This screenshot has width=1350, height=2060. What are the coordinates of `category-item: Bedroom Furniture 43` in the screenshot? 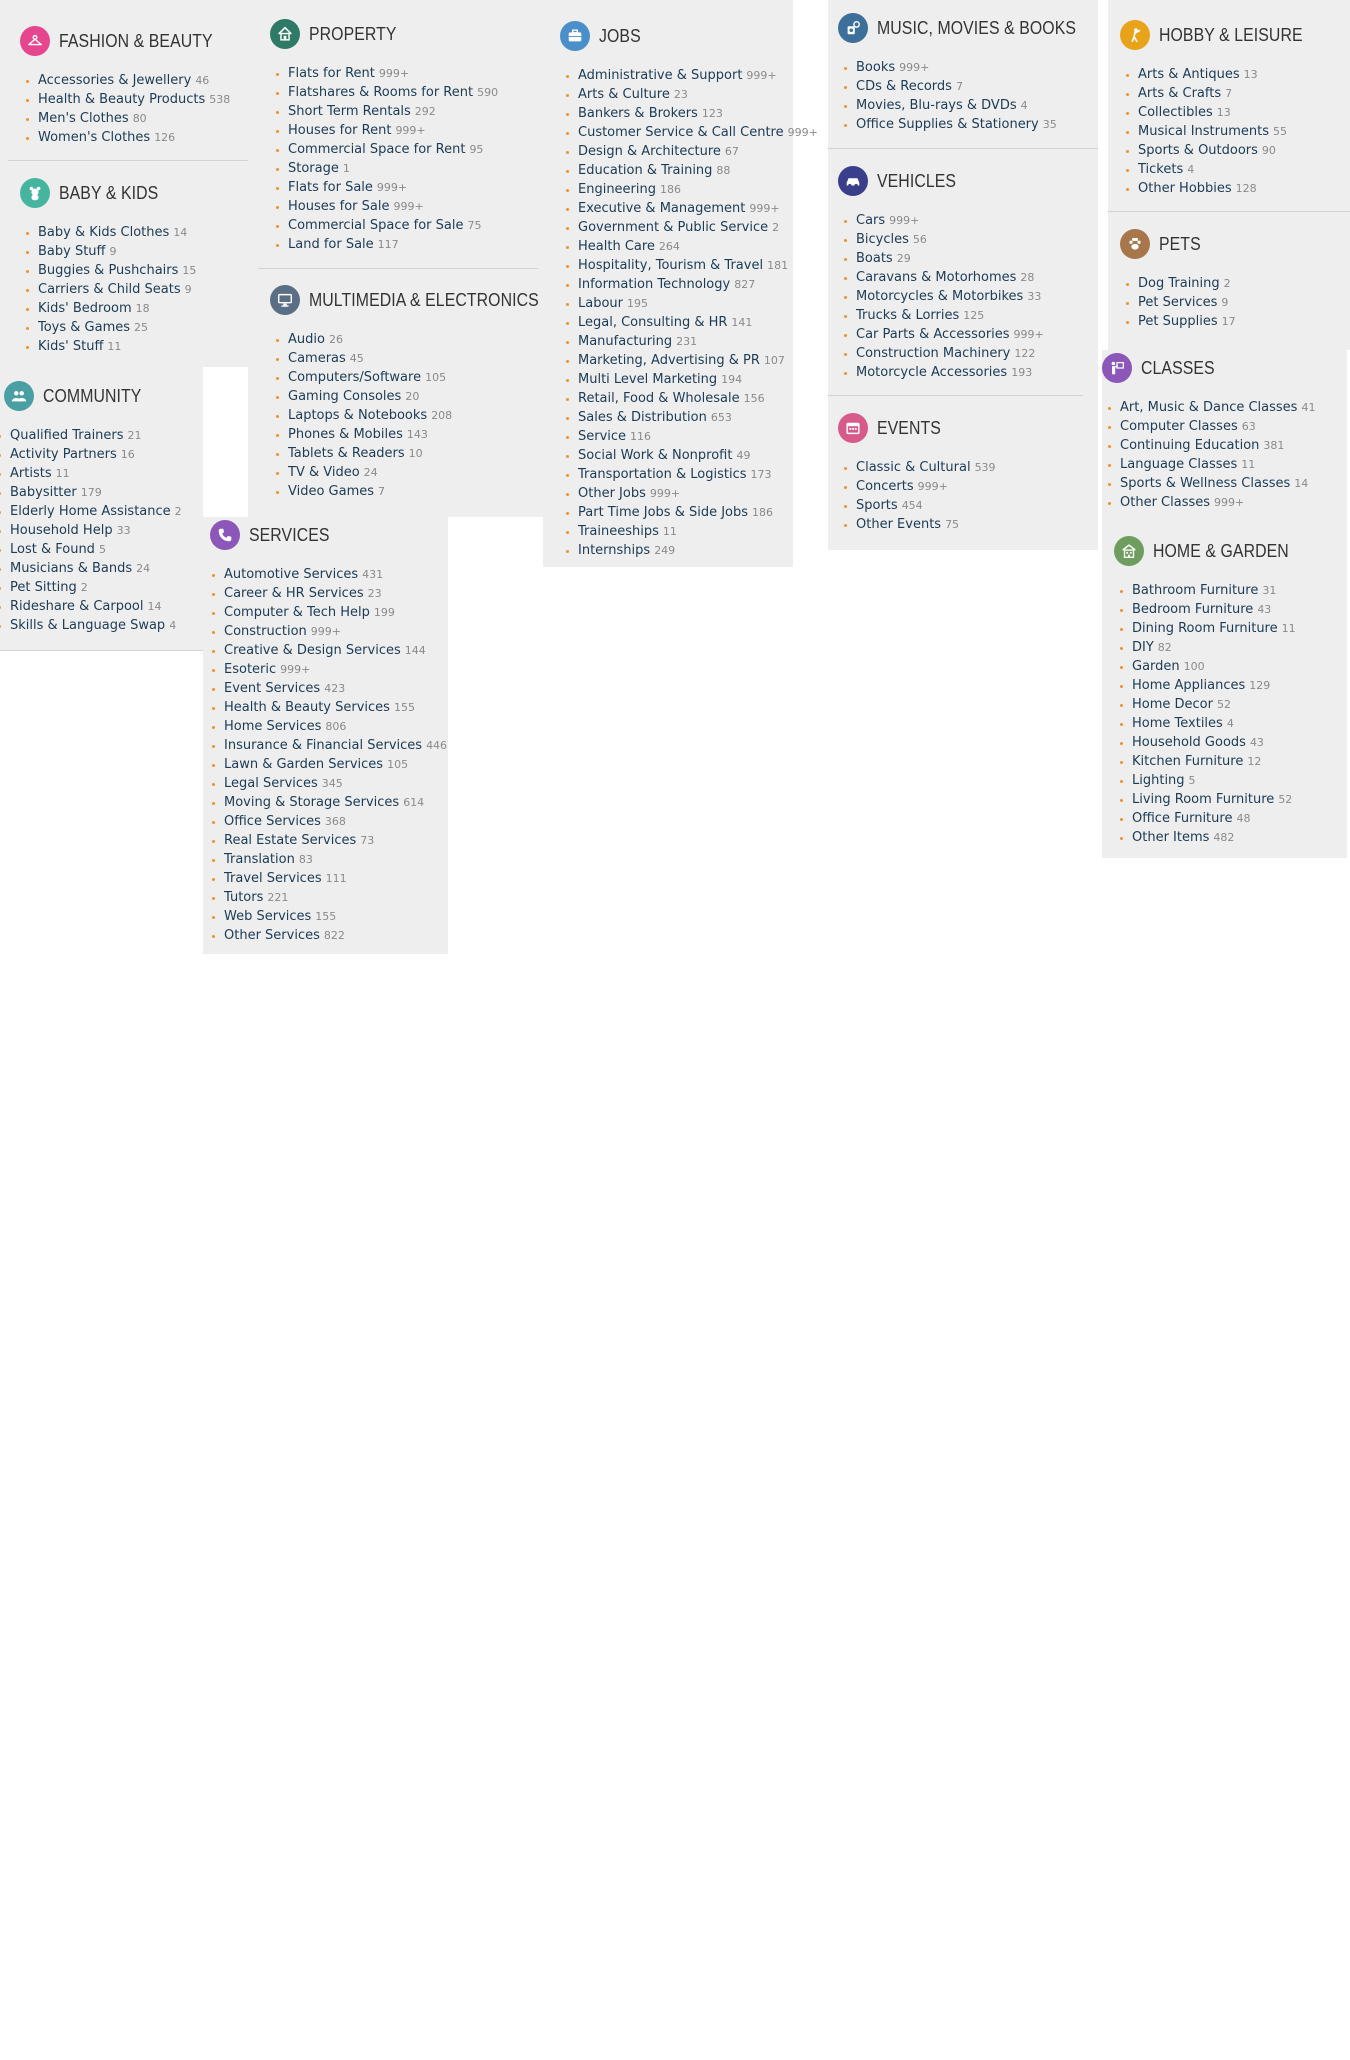 It's located at (1210, 609).